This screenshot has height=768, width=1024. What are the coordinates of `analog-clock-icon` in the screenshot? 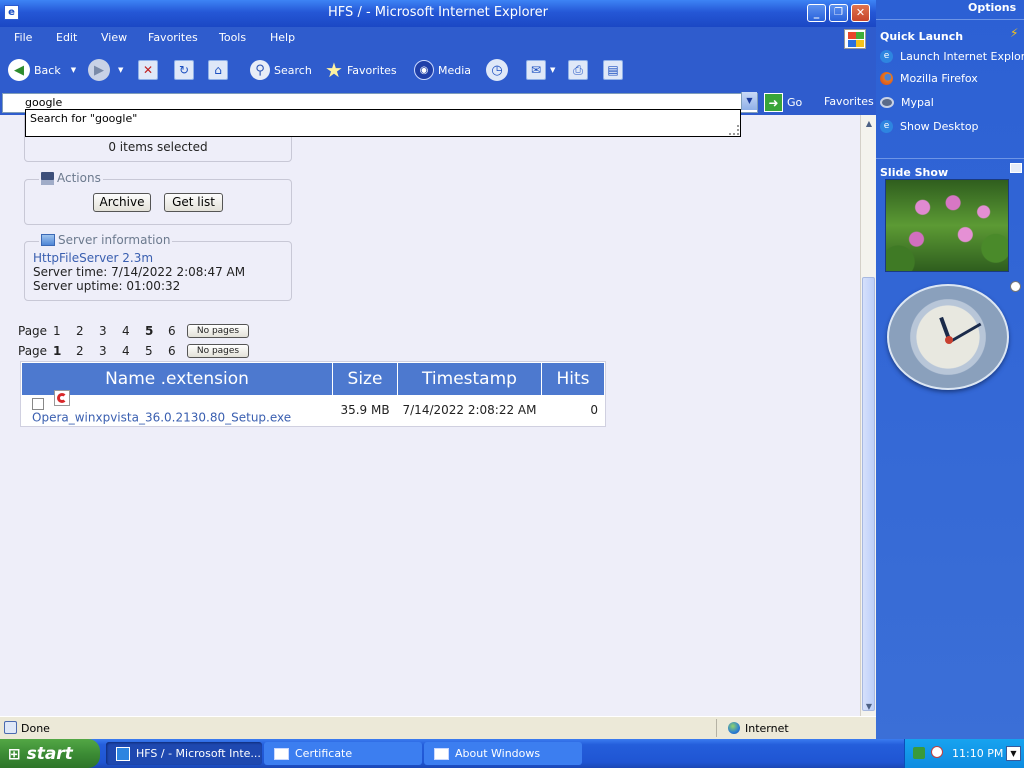 It's located at (948, 337).